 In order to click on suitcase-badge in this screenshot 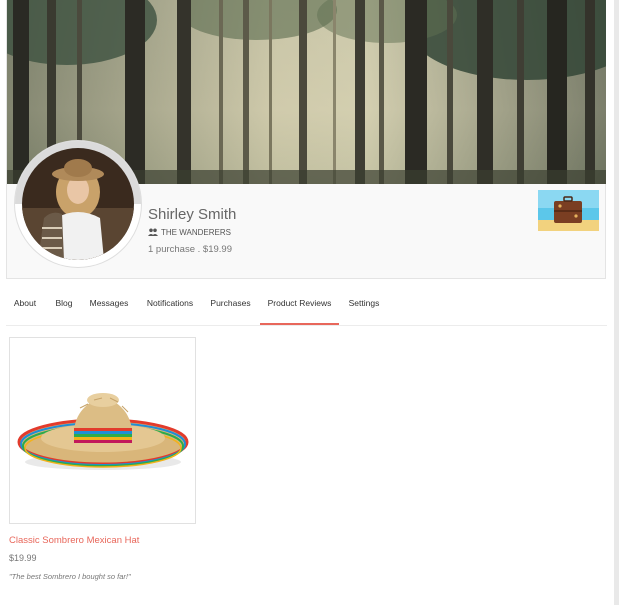, I will do `click(568, 210)`.